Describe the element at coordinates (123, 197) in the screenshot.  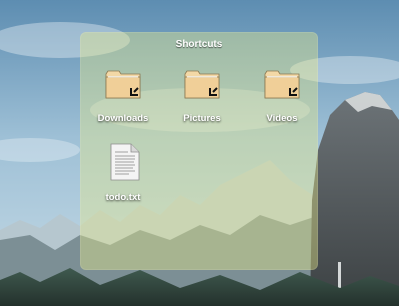
I see `shortcut-label: todo.txt` at that location.